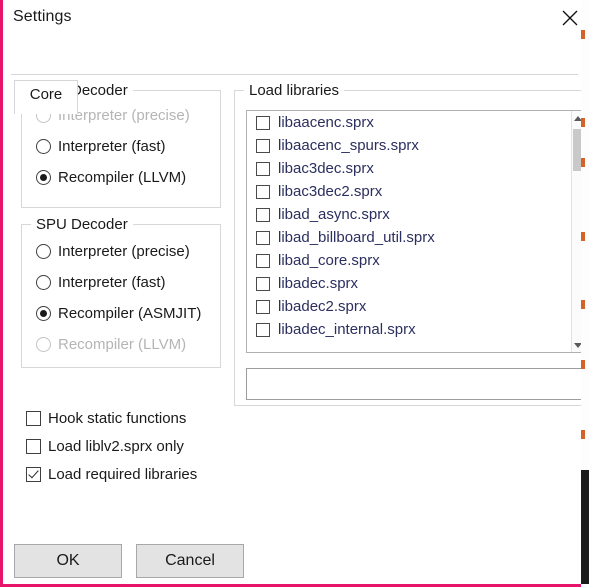 The width and height of the screenshot is (589, 587). Describe the element at coordinates (294, 90) in the screenshot. I see `load-libraries-group-title: Load libraries` at that location.